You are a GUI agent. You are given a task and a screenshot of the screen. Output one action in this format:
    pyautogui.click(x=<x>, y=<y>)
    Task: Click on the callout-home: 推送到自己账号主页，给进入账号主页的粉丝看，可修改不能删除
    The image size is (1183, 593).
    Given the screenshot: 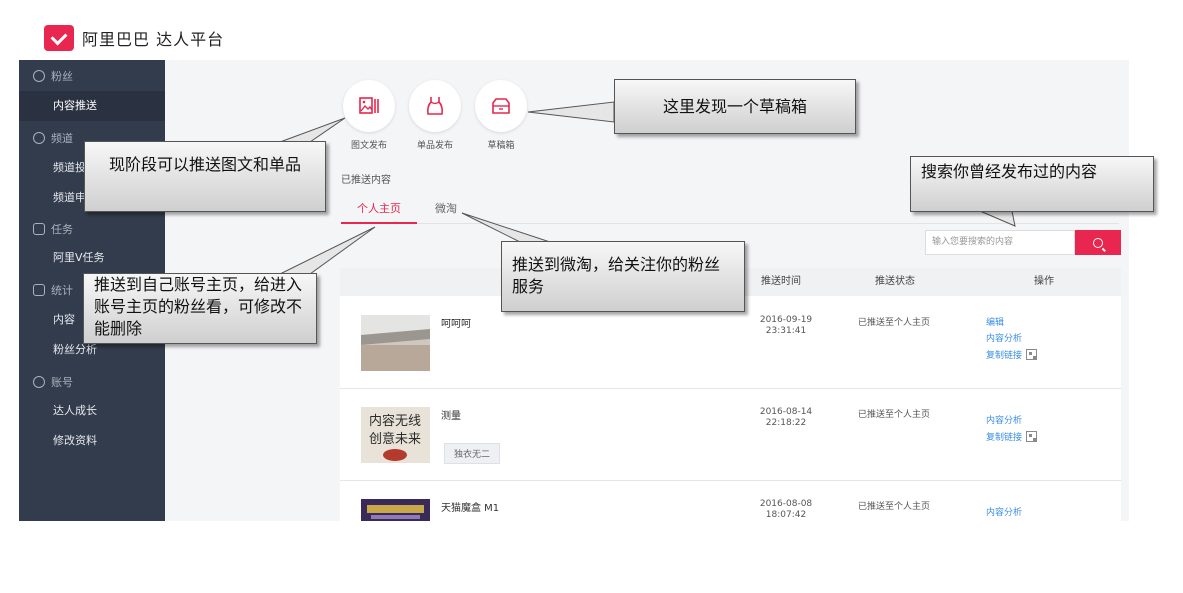 What is the action you would take?
    pyautogui.click(x=200, y=308)
    